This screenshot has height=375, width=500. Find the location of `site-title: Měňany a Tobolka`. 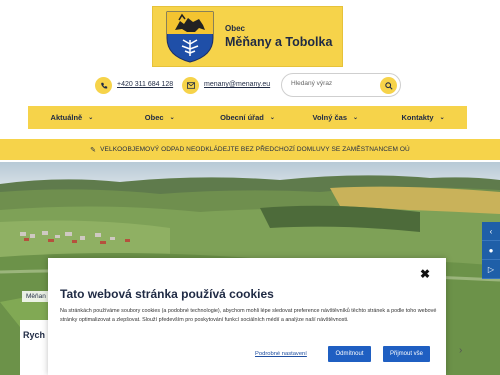

site-title: Měňany a Tobolka is located at coordinates (279, 42).